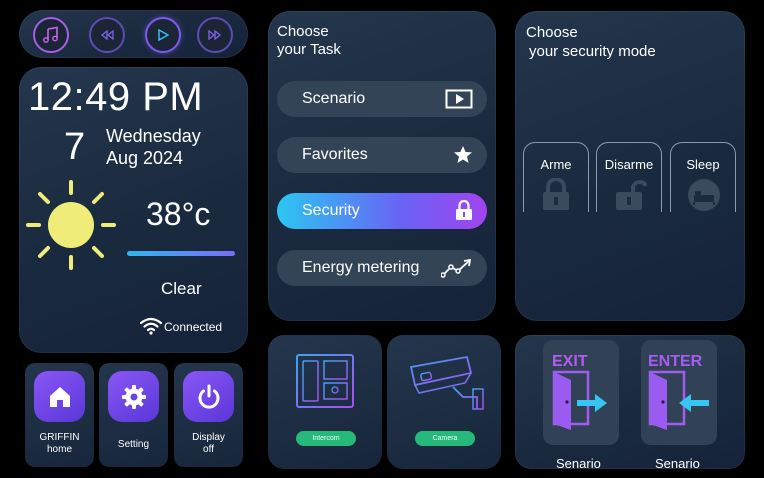 The height and width of the screenshot is (478, 764). I want to click on sun-icon, so click(71, 225).